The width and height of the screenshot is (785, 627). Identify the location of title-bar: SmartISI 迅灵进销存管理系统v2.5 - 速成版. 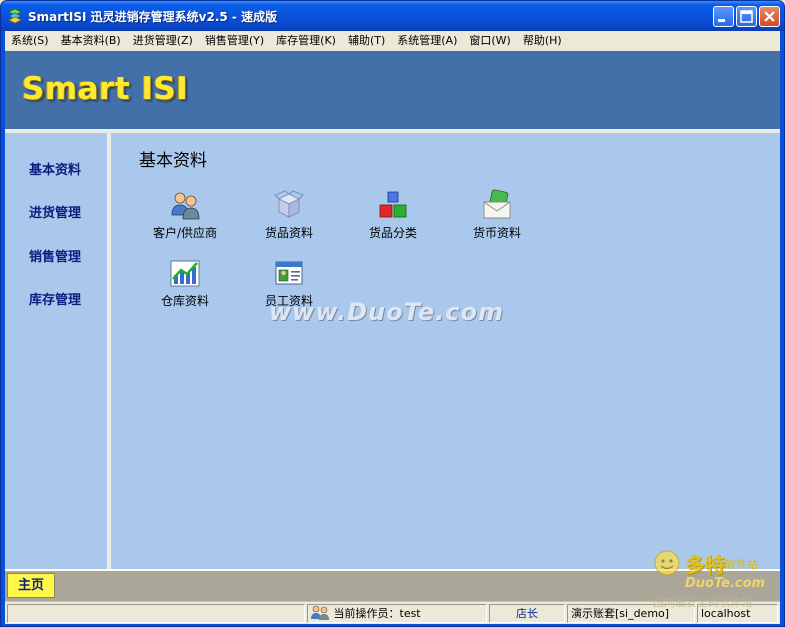
(392, 16).